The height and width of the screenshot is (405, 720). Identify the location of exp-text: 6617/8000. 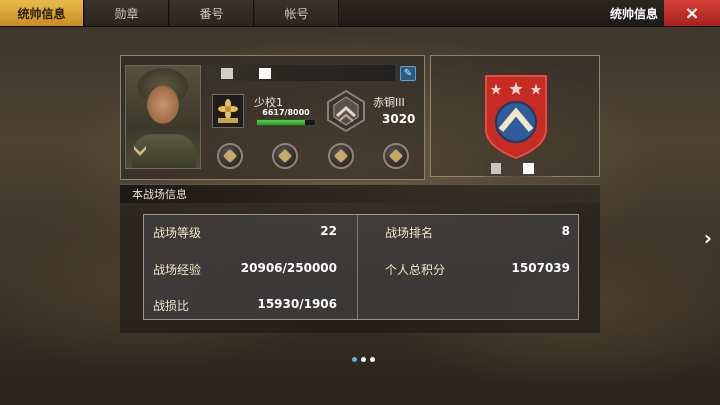
(286, 112).